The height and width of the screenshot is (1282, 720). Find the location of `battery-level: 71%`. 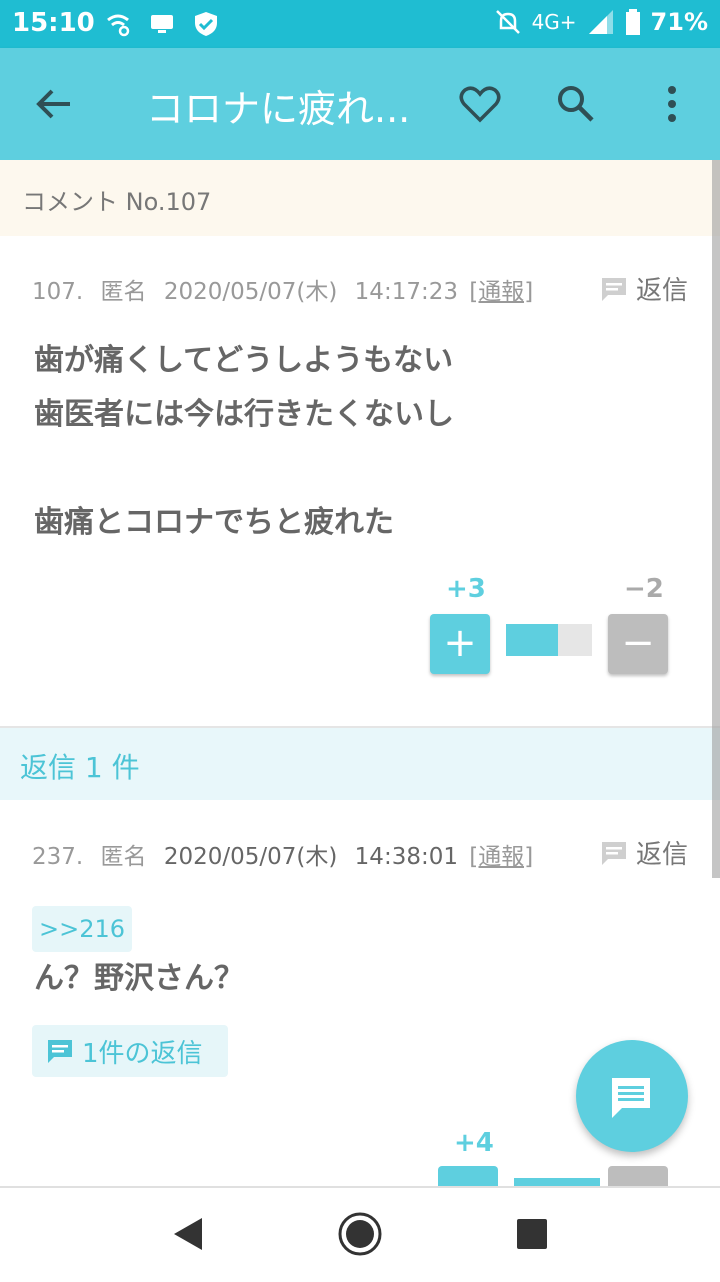

battery-level: 71% is located at coordinates (679, 22).